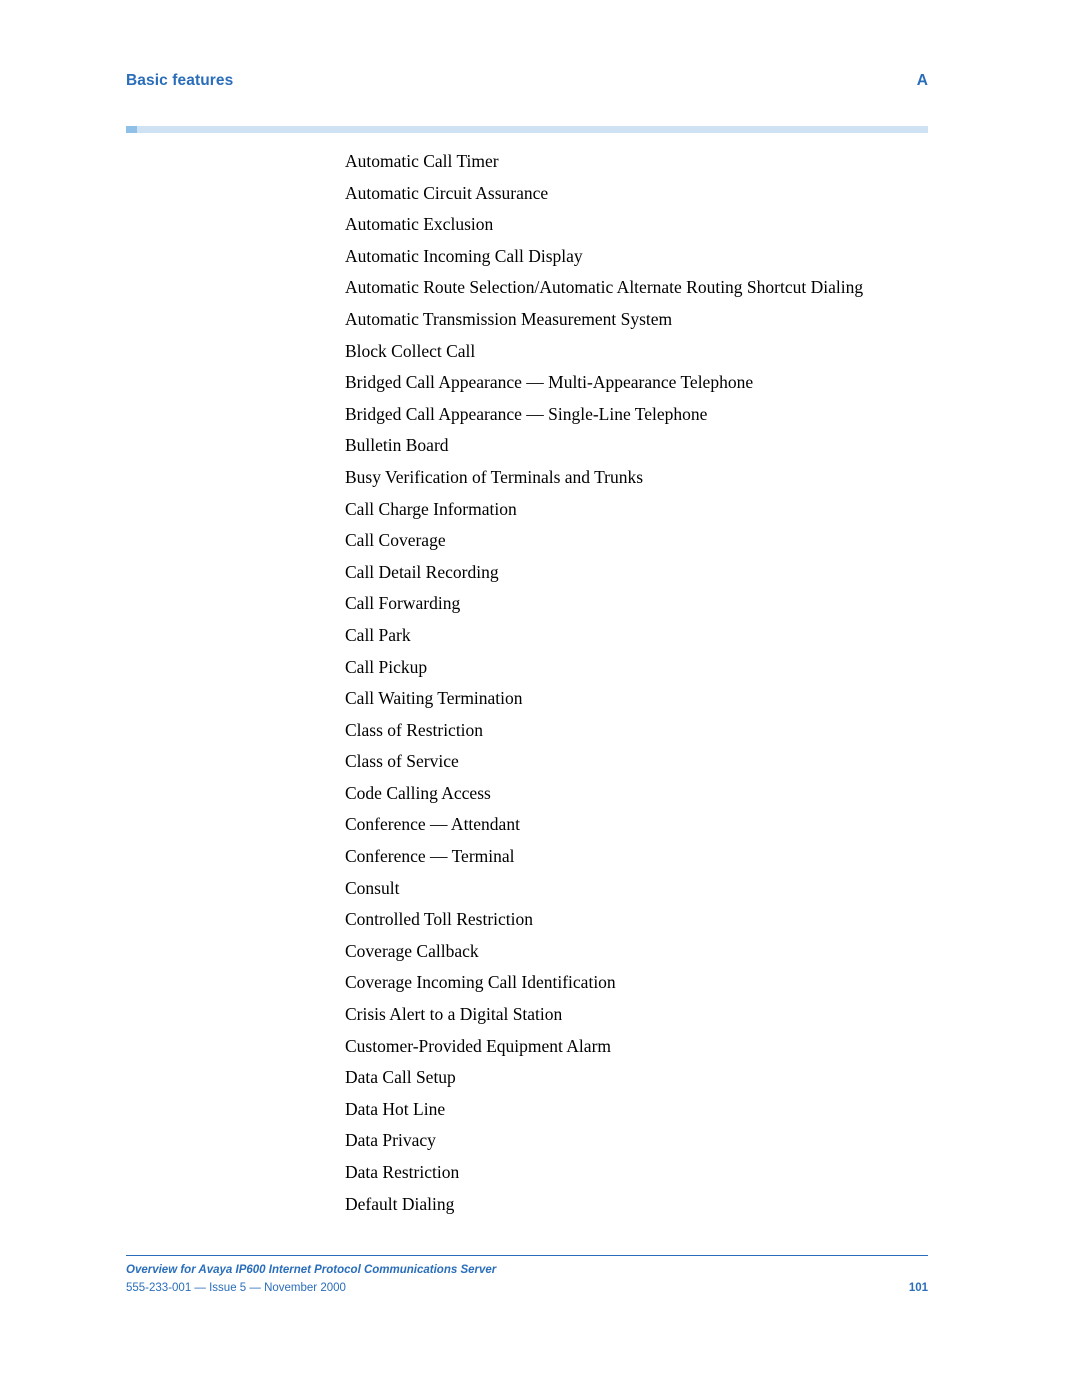  I want to click on footer-divider, so click(527, 1255).